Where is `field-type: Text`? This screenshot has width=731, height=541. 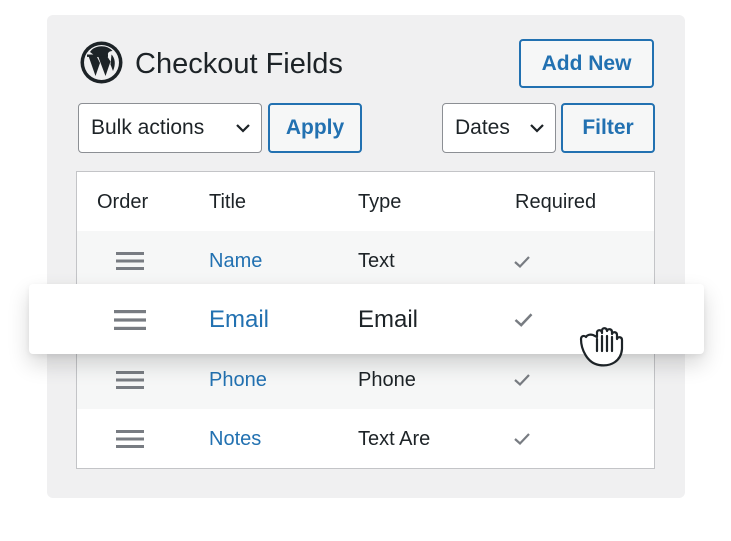
field-type: Text is located at coordinates (376, 261).